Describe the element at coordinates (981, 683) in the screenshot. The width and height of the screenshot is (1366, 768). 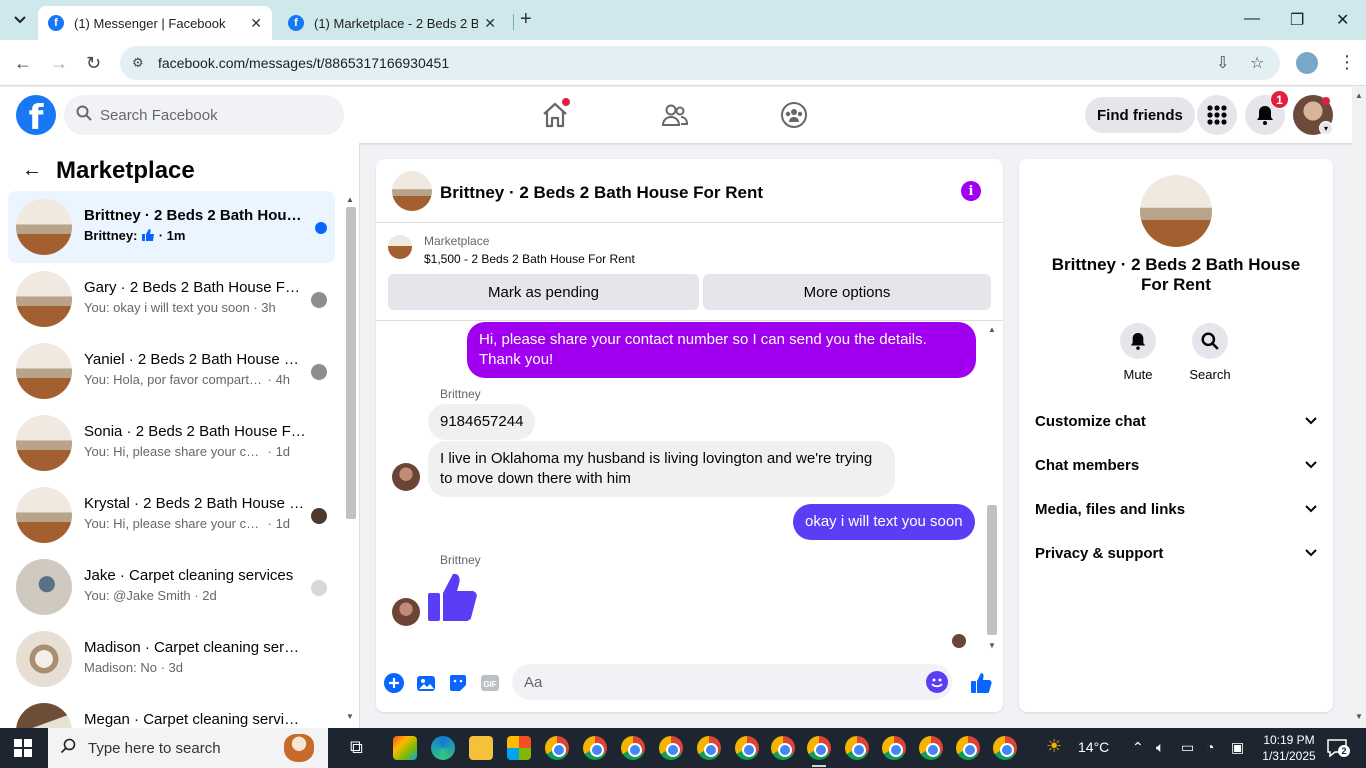
I see `thumbs-up-send-icon` at that location.